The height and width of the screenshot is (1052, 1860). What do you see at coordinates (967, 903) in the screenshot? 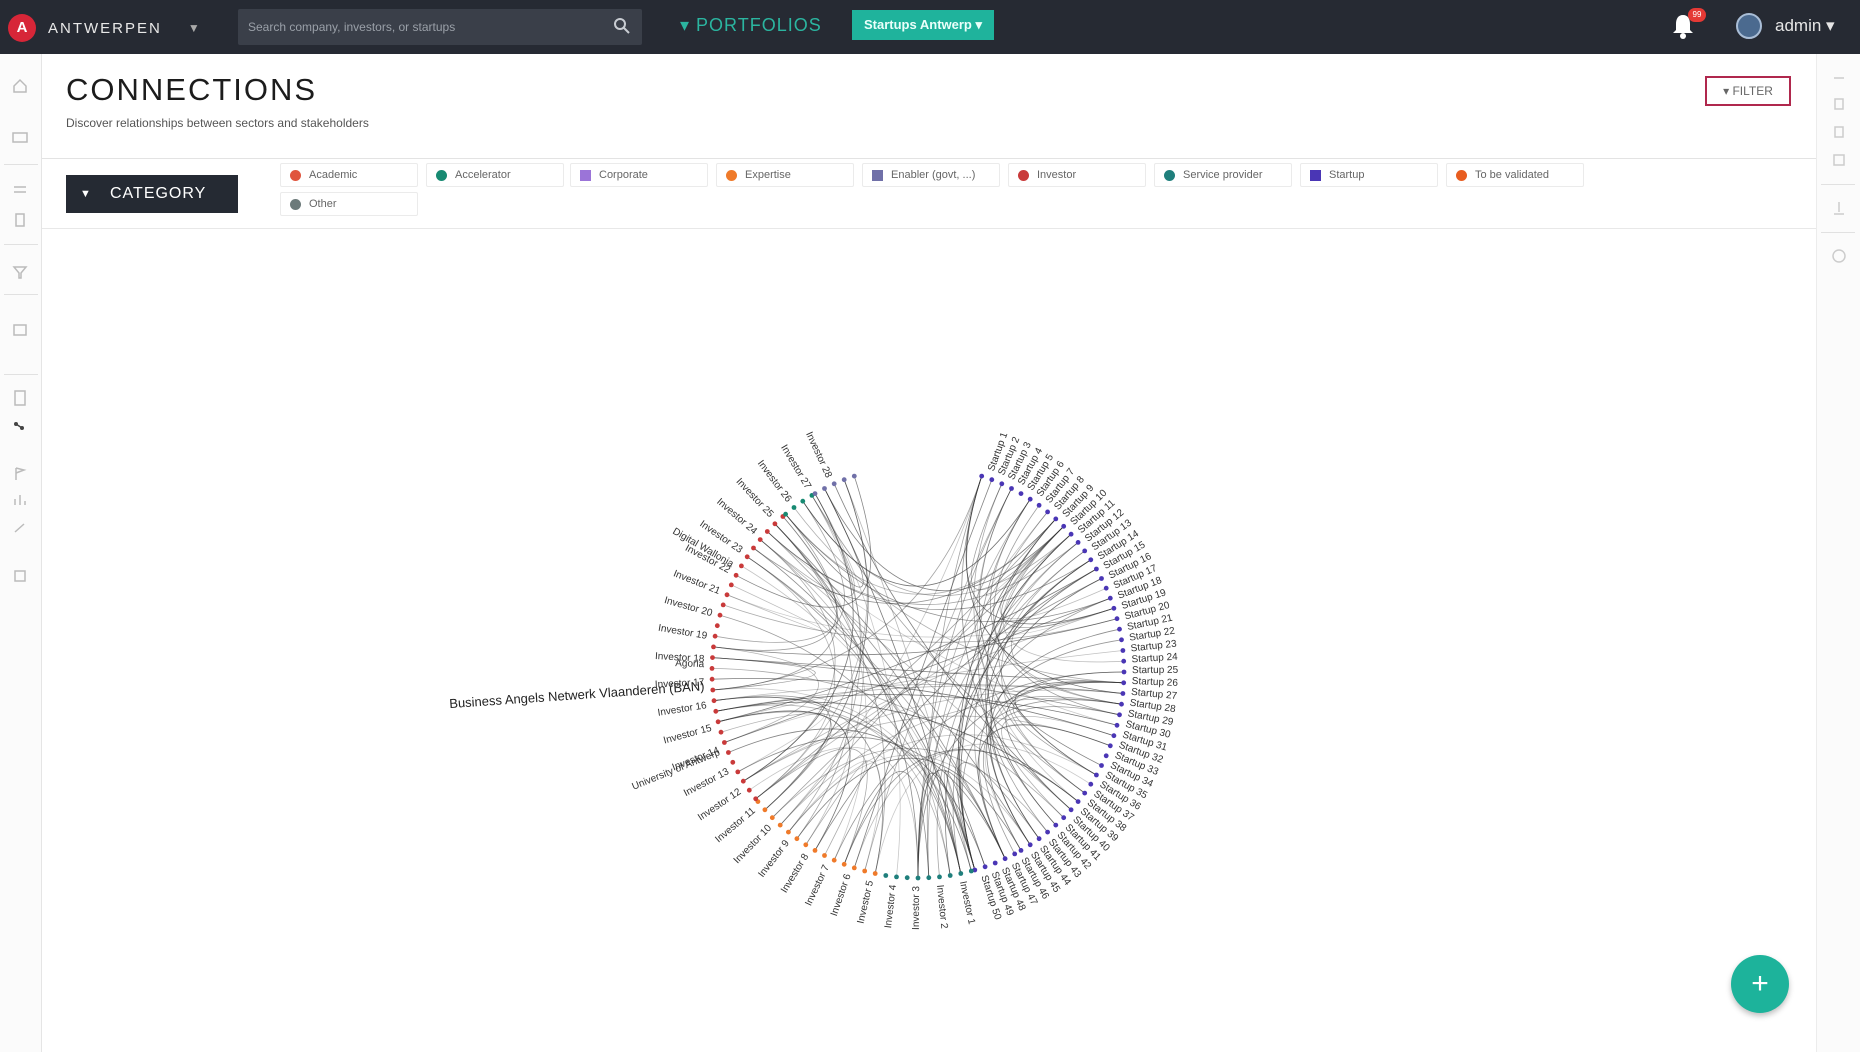
I see `node-label: Investor 1` at bounding box center [967, 903].